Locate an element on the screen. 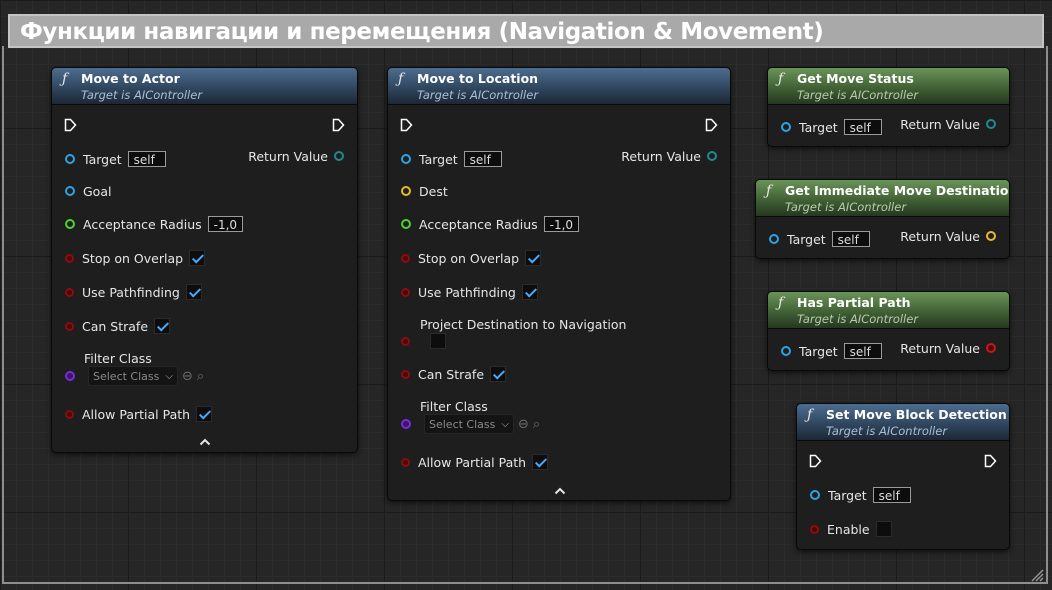 Image resolution: width=1052 pixels, height=590 pixels. node-header: ƒ Get Move Status Target is AIController is located at coordinates (888, 86).